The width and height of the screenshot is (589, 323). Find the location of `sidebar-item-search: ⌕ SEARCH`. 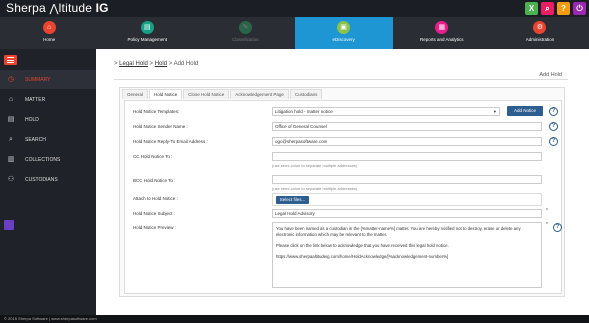

sidebar-item-search: ⌕ SEARCH is located at coordinates (48, 139).